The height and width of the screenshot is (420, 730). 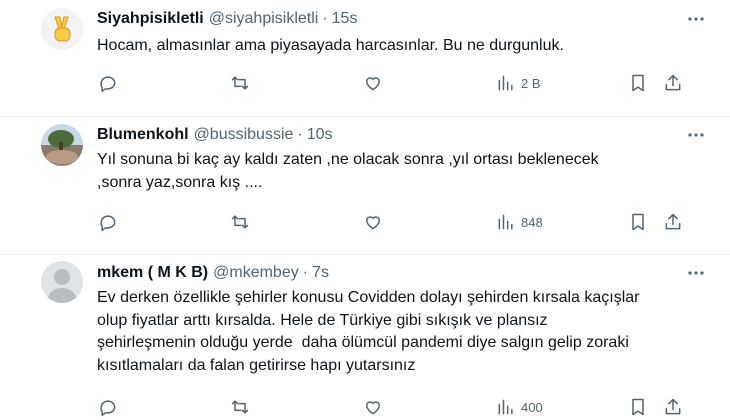 What do you see at coordinates (531, 83) in the screenshot?
I see `view-count: 2 B` at bounding box center [531, 83].